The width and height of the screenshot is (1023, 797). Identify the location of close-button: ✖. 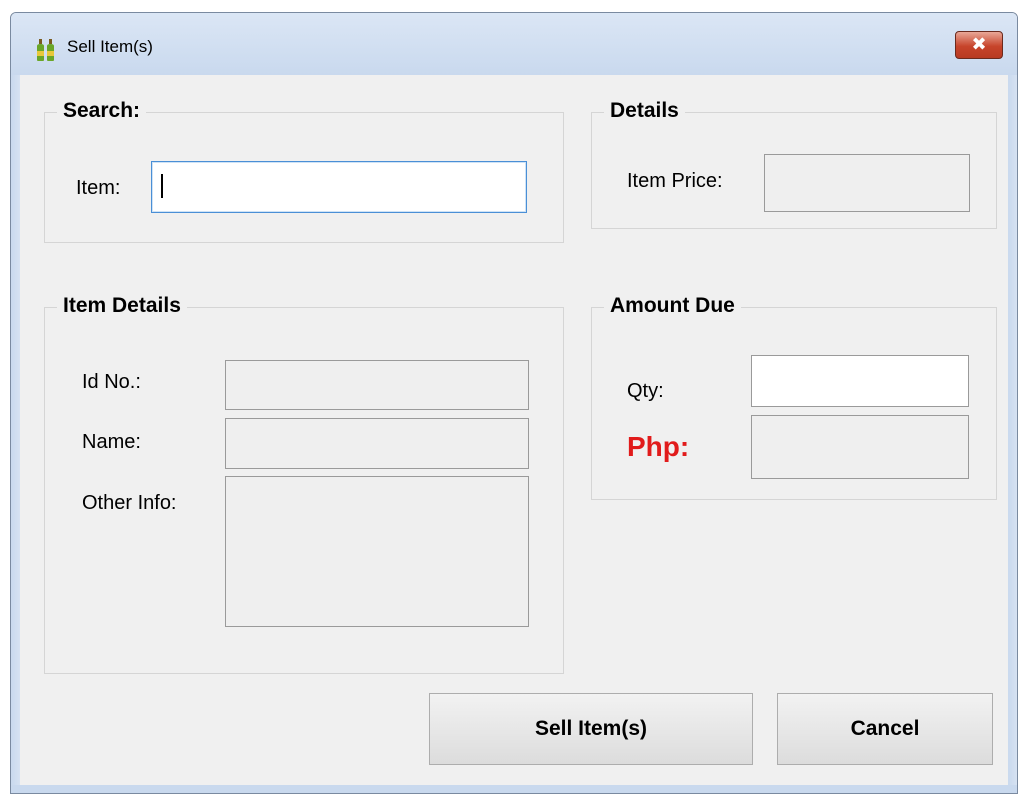
(979, 45).